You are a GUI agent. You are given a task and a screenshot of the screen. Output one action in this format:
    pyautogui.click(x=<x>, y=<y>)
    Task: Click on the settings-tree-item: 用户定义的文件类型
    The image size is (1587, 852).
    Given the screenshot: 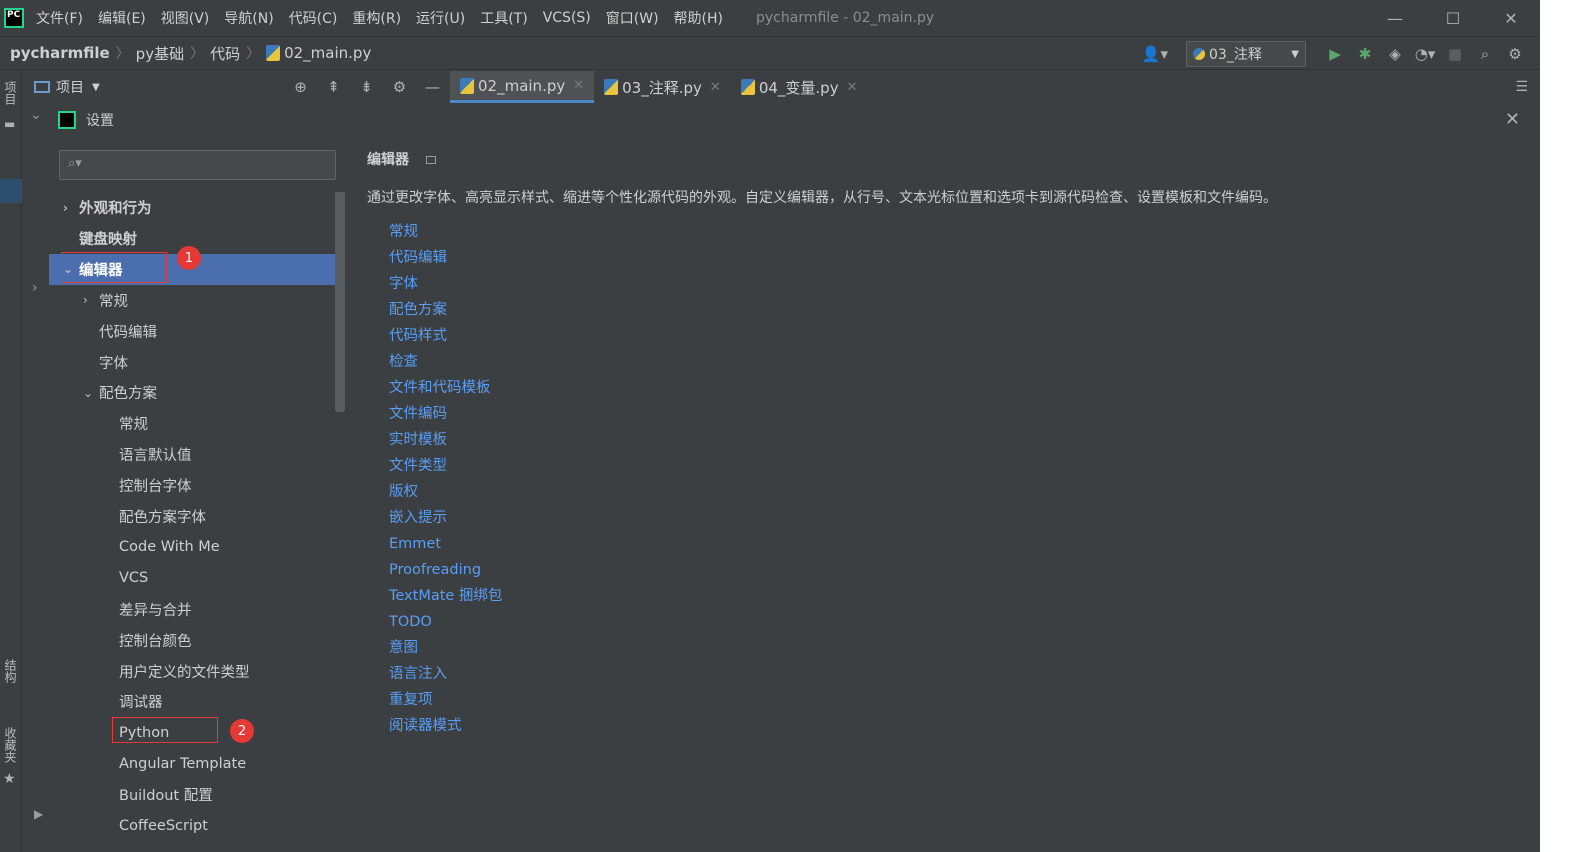 What is the action you would take?
    pyautogui.click(x=197, y=671)
    